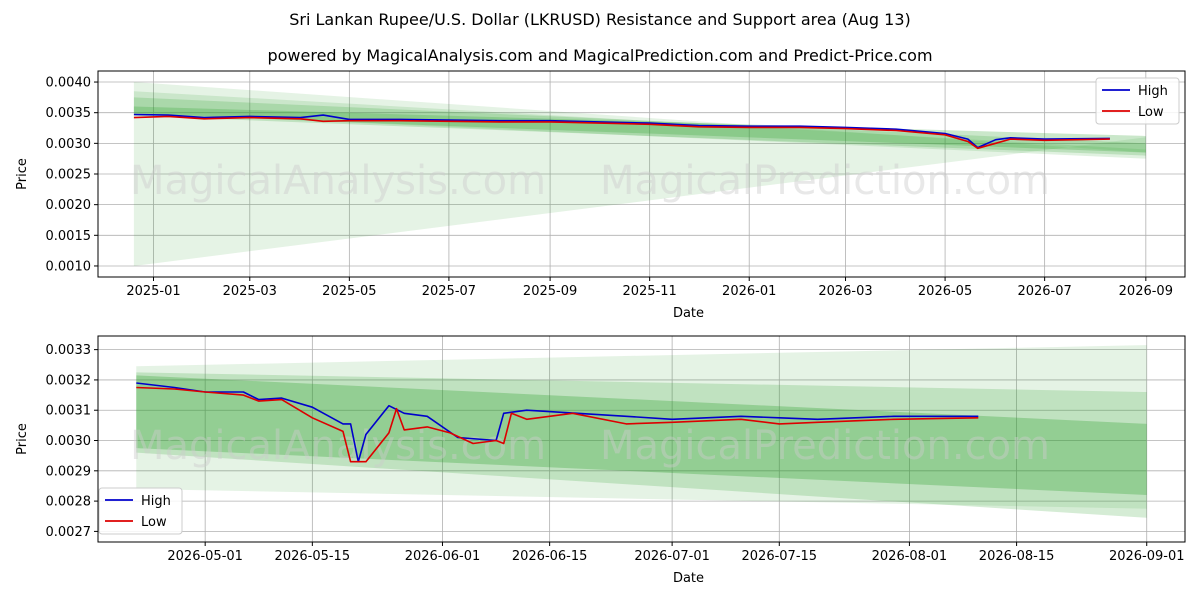 This screenshot has height=600, width=1200. I want to click on x-tick-label: 2026-08-15, so click(1017, 556).